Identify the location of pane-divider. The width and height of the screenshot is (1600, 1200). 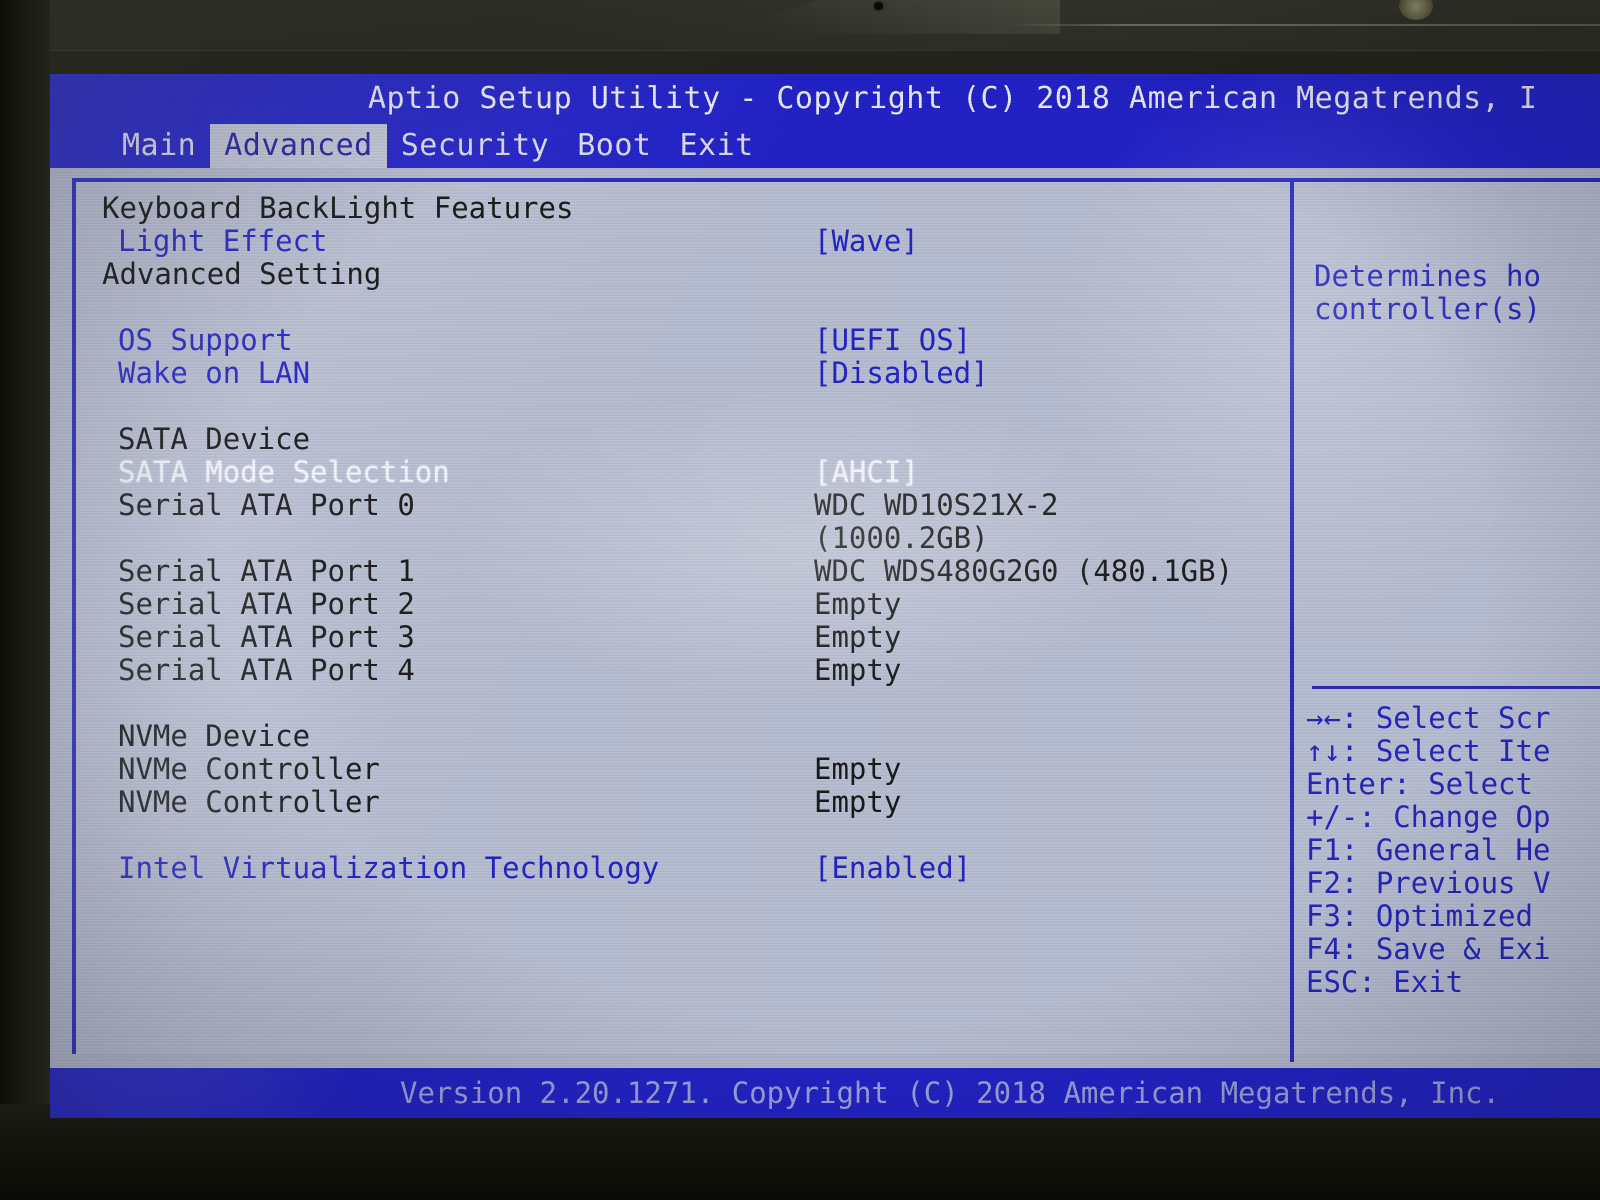
(1292, 620).